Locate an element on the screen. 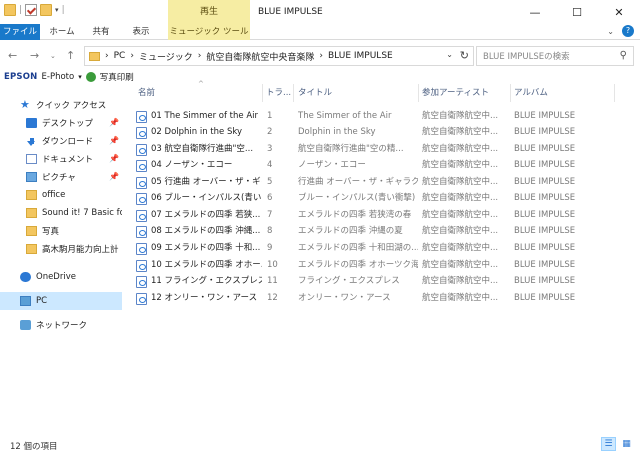  sidebar-item-desktop: デスクトップ 📌 is located at coordinates (61, 123).